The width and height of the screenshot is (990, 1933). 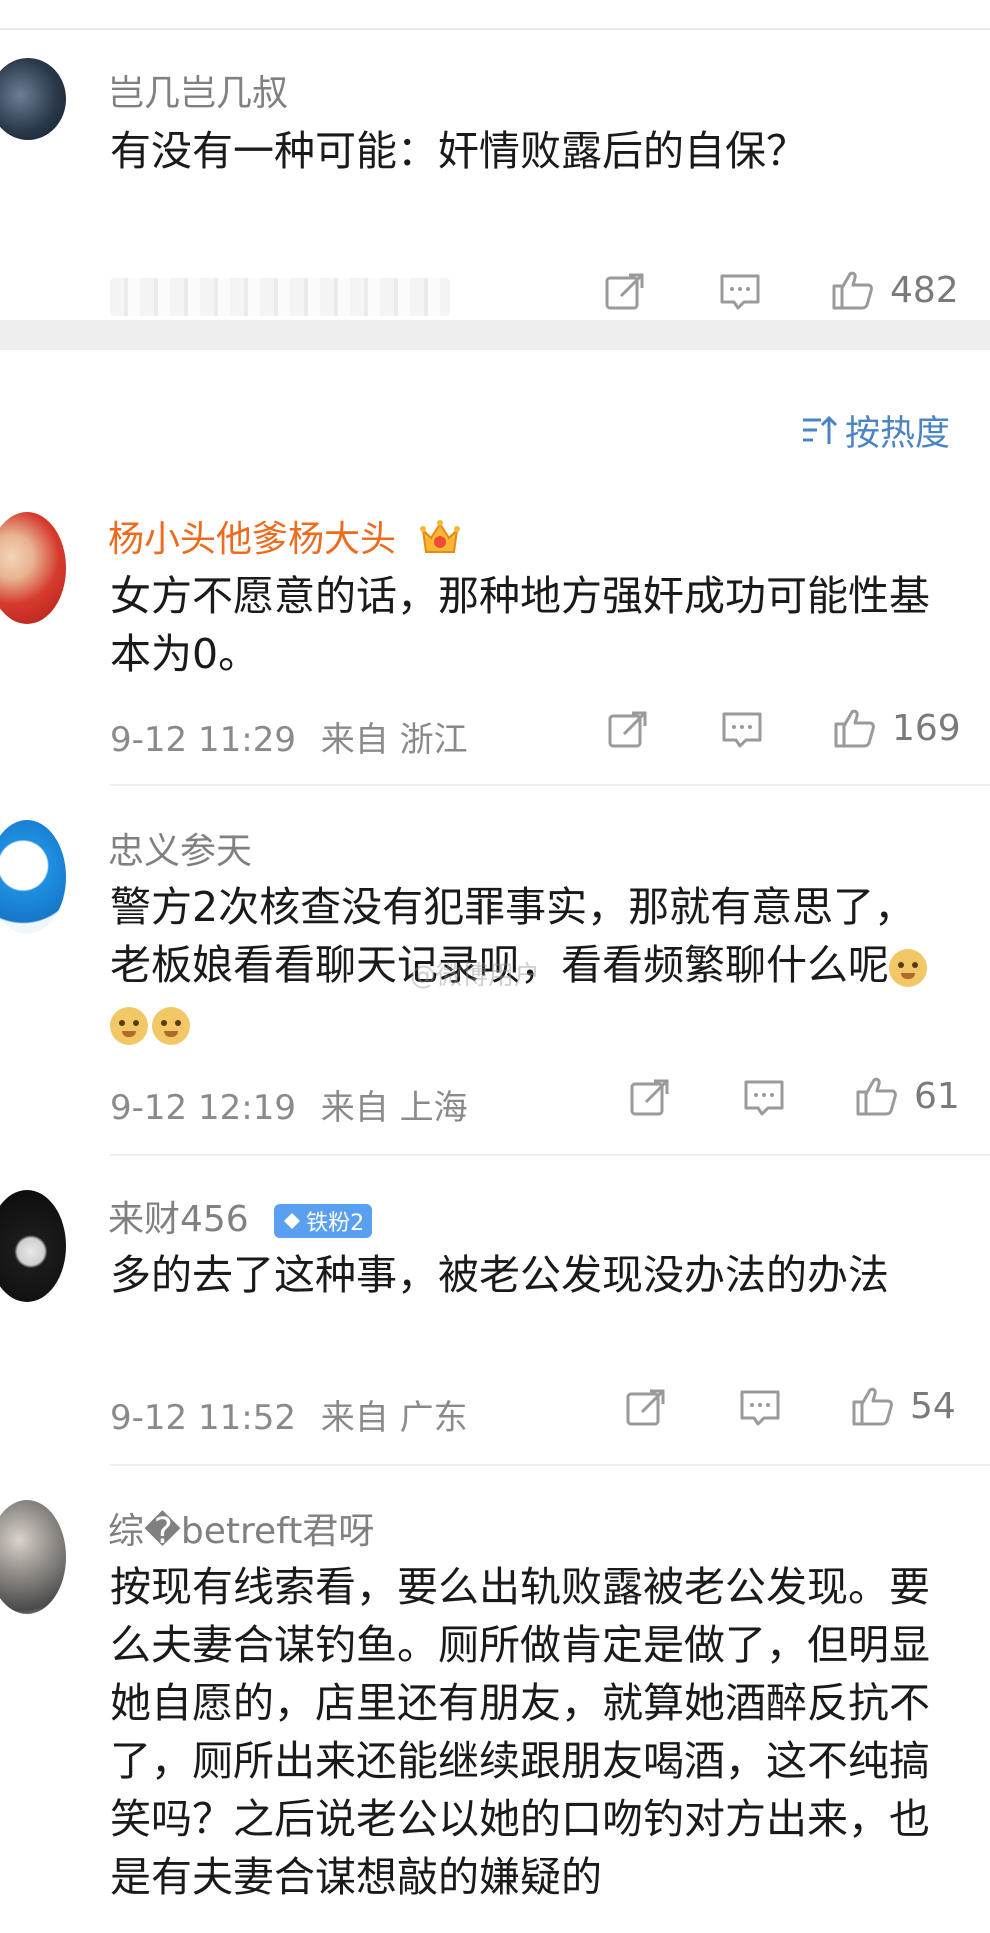 I want to click on like-button: 482, so click(x=893, y=290).